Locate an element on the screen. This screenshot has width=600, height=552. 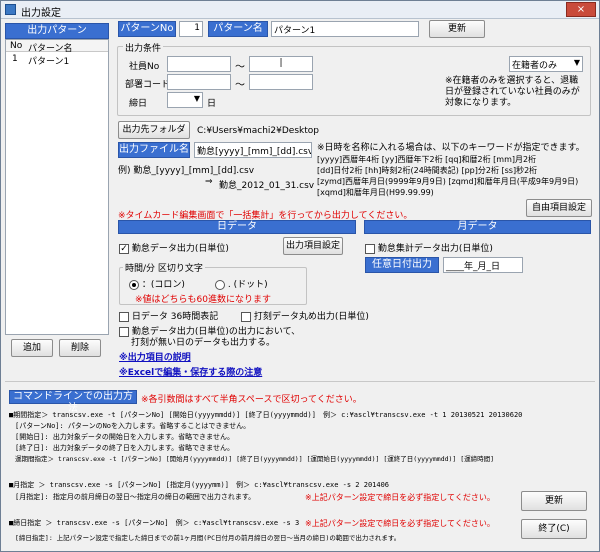
dot-radio: . (ドット) is located at coordinates (241, 283).